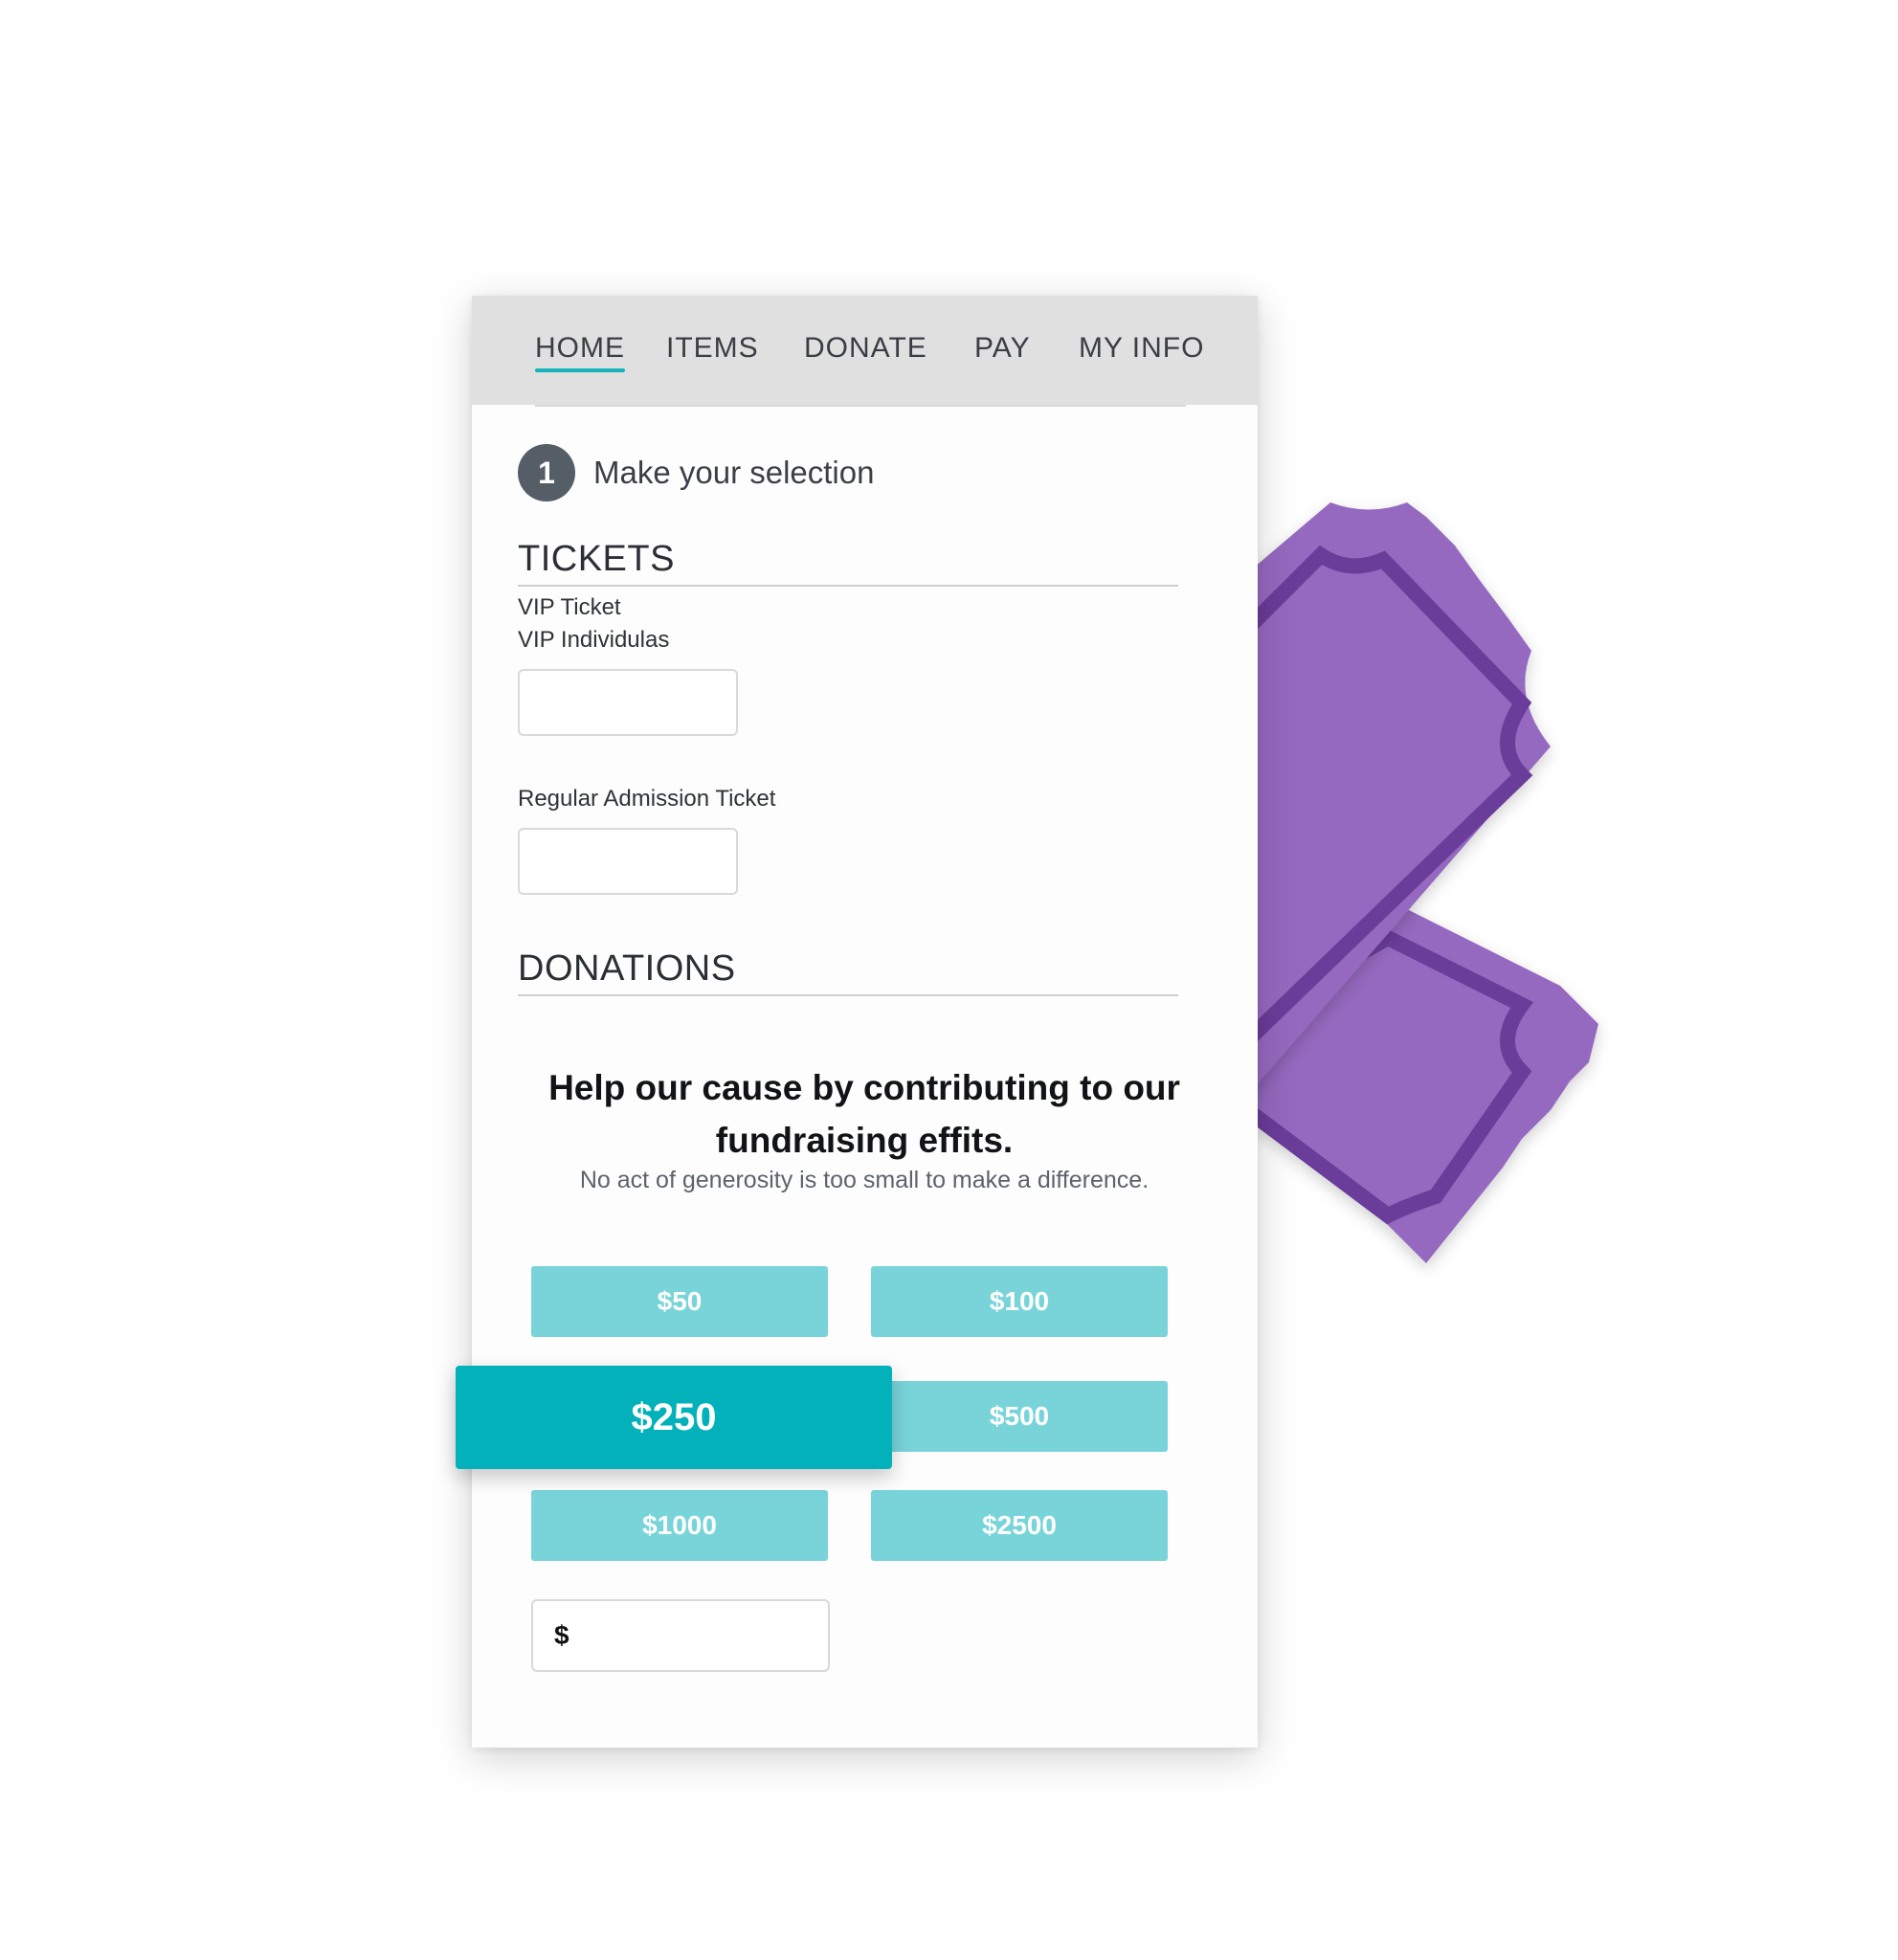 The image size is (1898, 1960). I want to click on top-nav: HOME ITEMS DONATE PAY MY INFO, so click(865, 350).